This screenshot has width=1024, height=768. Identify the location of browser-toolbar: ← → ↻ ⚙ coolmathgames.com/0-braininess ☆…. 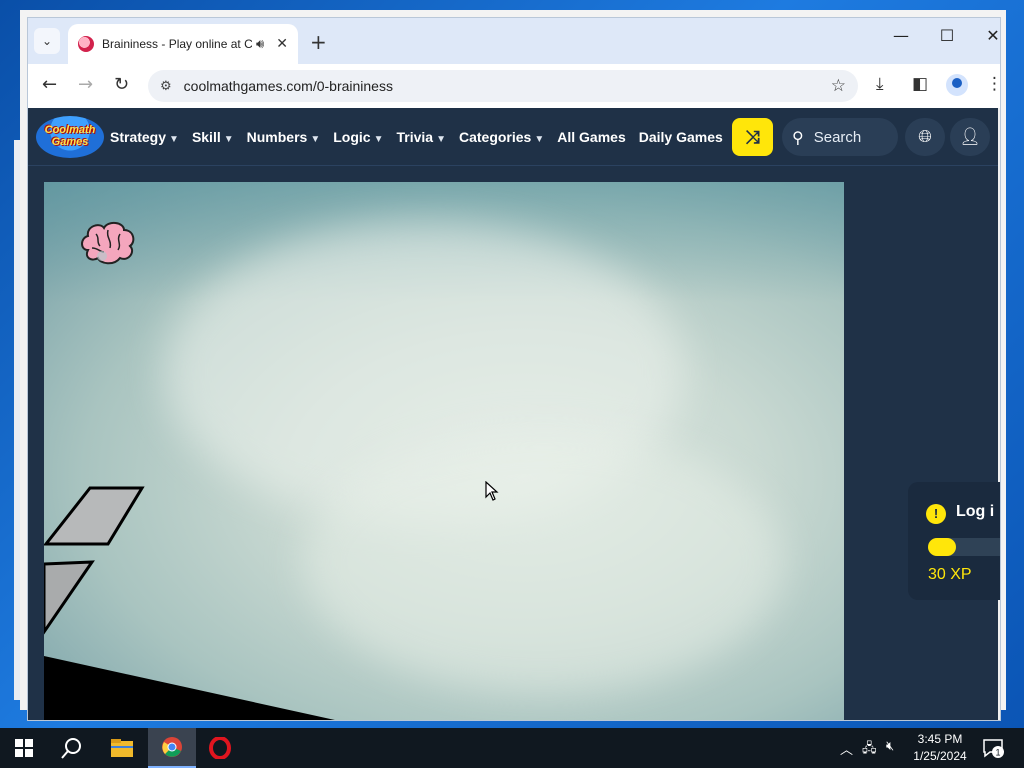
(514, 86).